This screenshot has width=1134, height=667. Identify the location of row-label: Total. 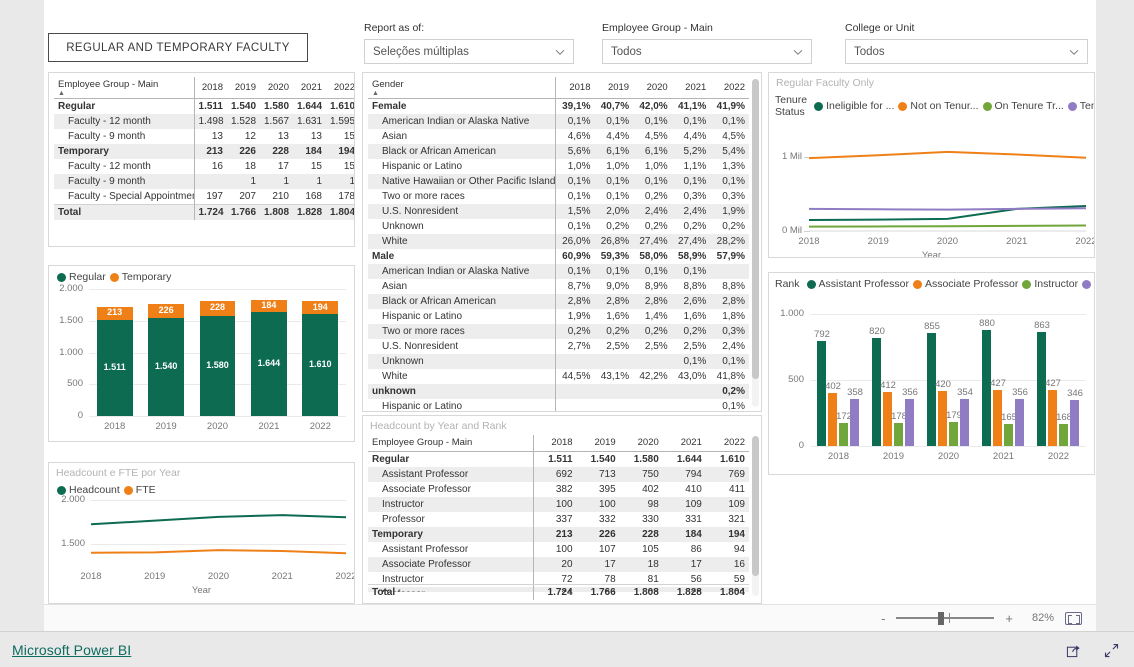
(451, 592).